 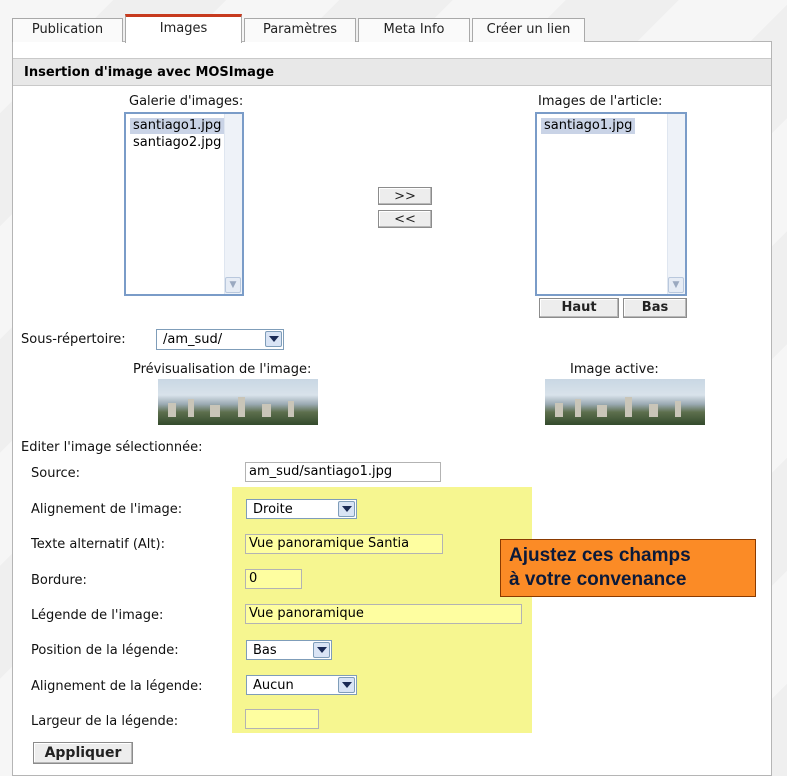 I want to click on caption-alignment-label: Alignement de la légende:, so click(x=117, y=686).